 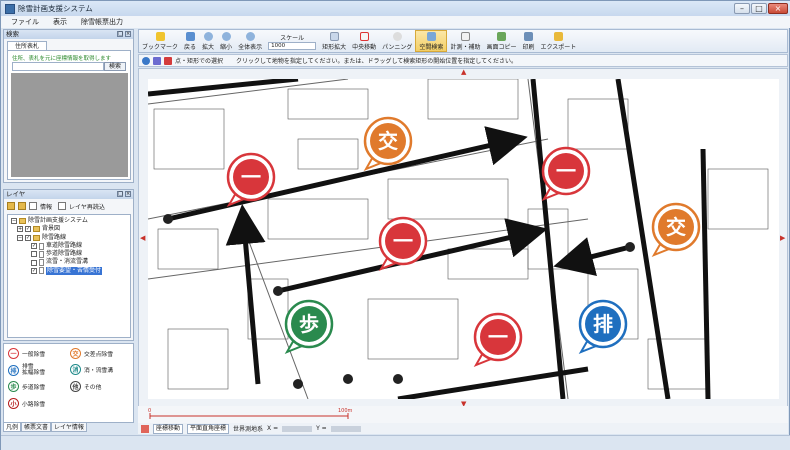 I want to click on print-icon, so click(x=528, y=36).